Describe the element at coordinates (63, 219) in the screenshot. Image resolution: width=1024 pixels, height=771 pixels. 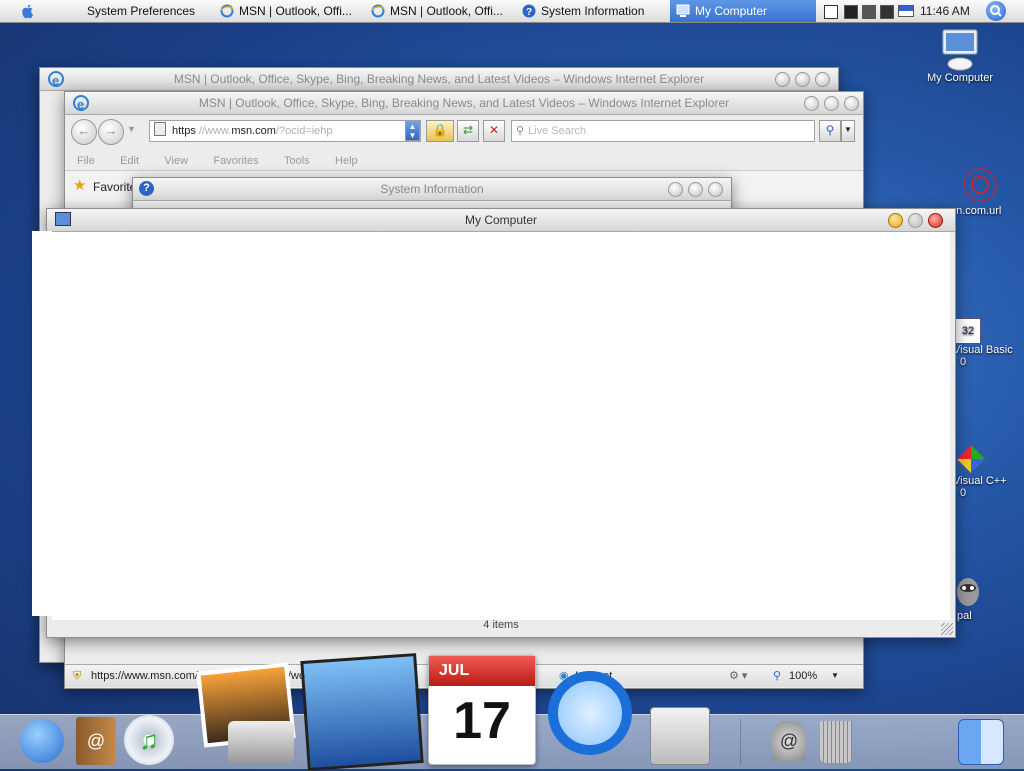
I see `computer-icon` at that location.